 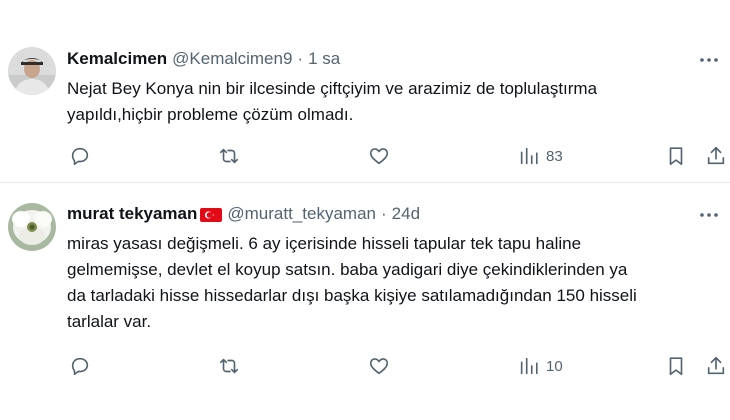 What do you see at coordinates (554, 366) in the screenshot?
I see `views-count: 10` at bounding box center [554, 366].